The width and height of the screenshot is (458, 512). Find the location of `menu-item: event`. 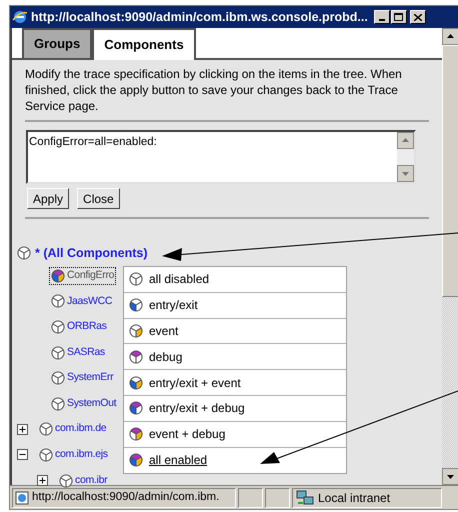

menu-item: event is located at coordinates (235, 331).